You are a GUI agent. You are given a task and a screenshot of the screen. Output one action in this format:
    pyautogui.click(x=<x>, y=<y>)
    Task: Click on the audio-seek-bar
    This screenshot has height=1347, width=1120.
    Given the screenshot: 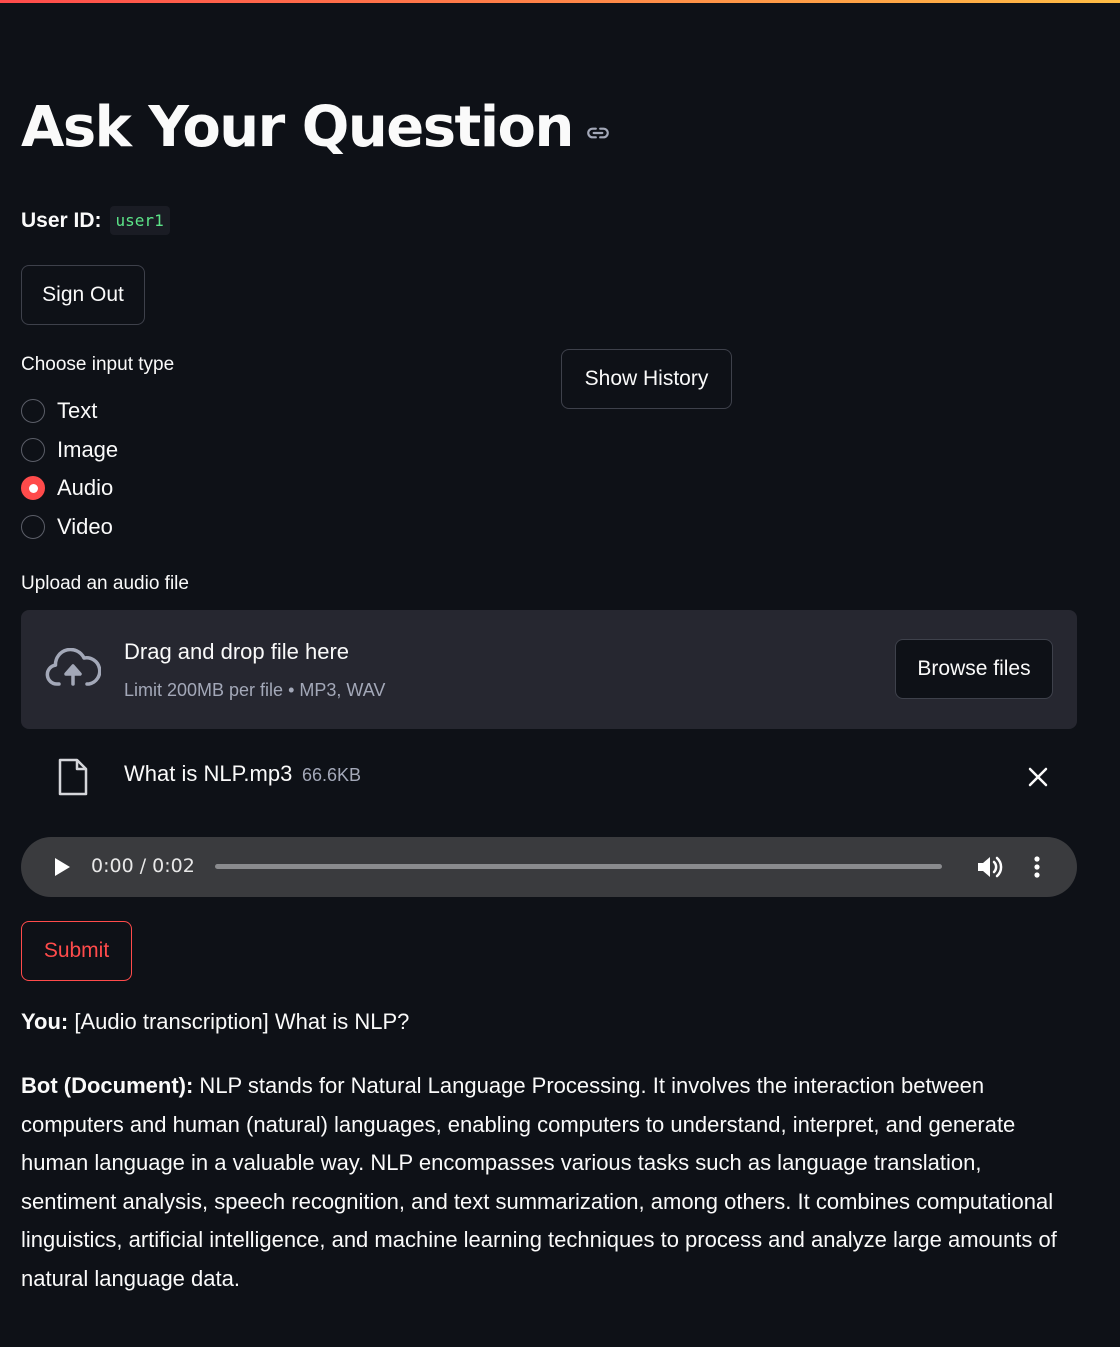 What is the action you would take?
    pyautogui.click(x=578, y=866)
    